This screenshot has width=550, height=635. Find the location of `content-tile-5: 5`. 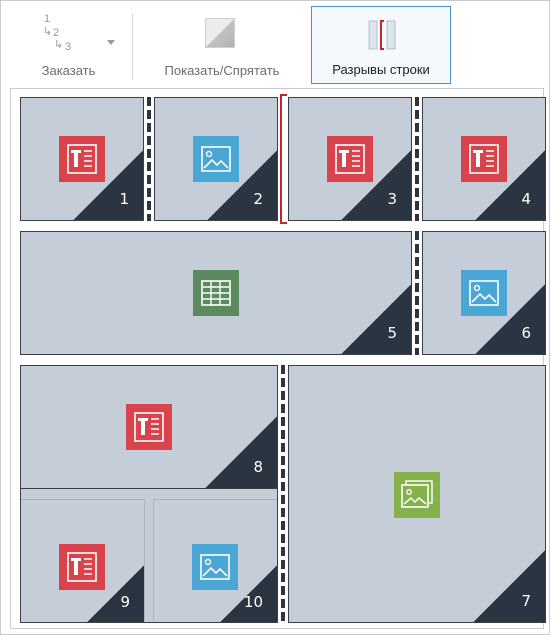

content-tile-5: 5 is located at coordinates (216, 293).